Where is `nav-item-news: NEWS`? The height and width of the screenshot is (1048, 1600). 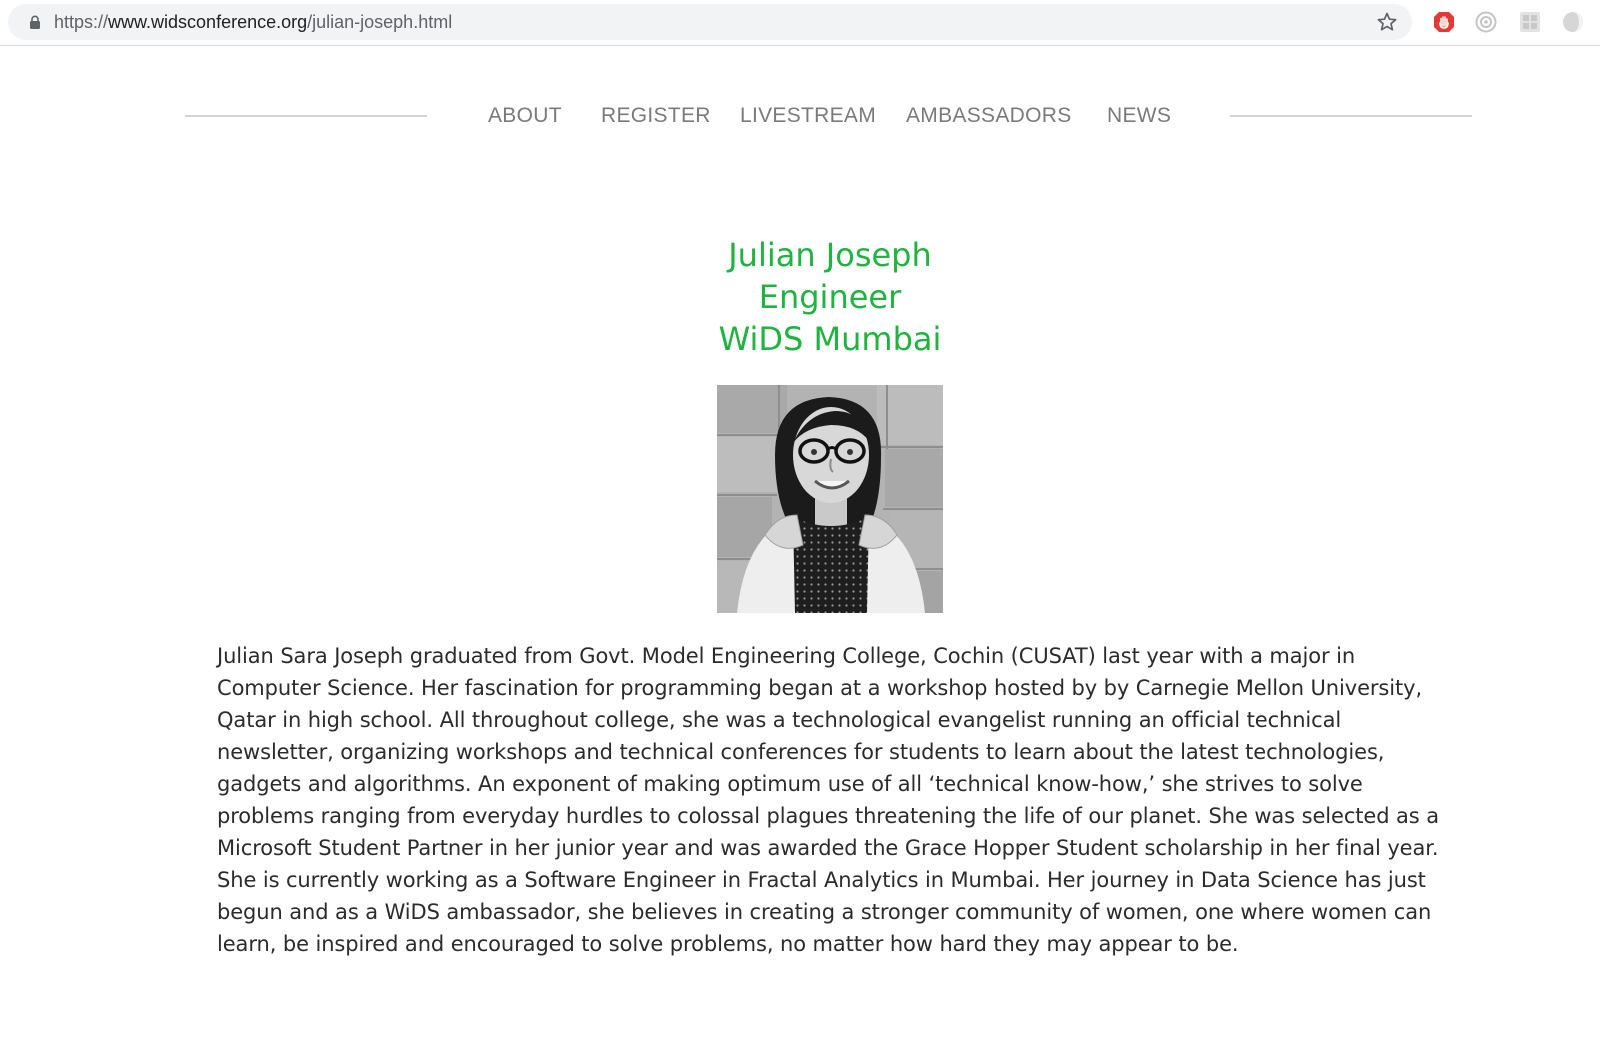
nav-item-news: NEWS is located at coordinates (1139, 116).